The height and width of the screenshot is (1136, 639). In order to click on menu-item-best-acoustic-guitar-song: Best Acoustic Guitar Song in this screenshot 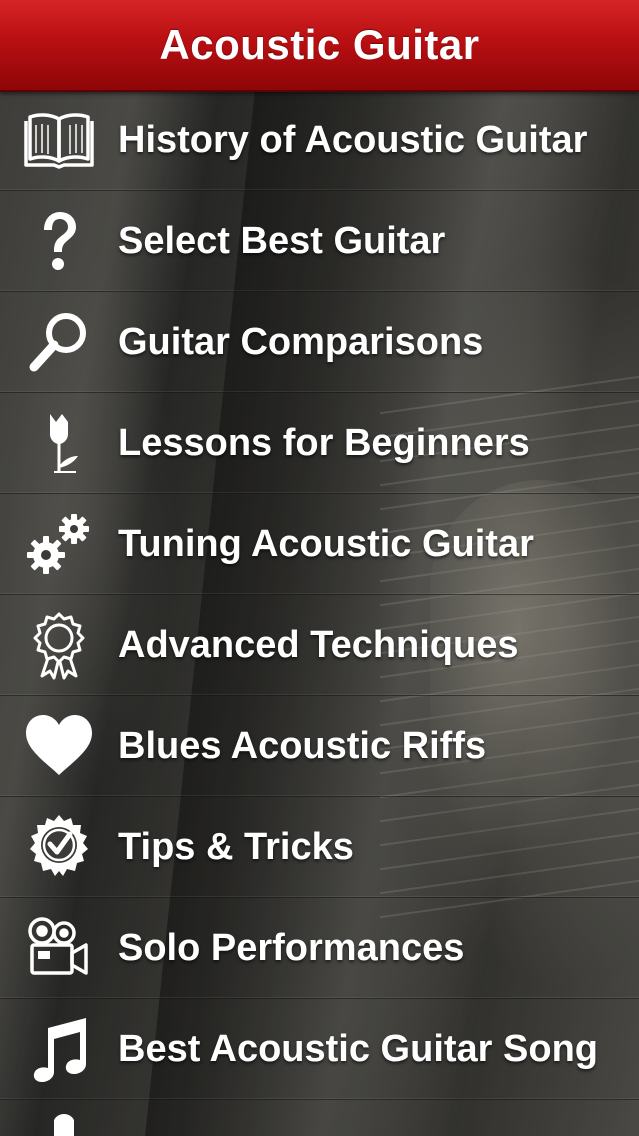, I will do `click(319, 1049)`.